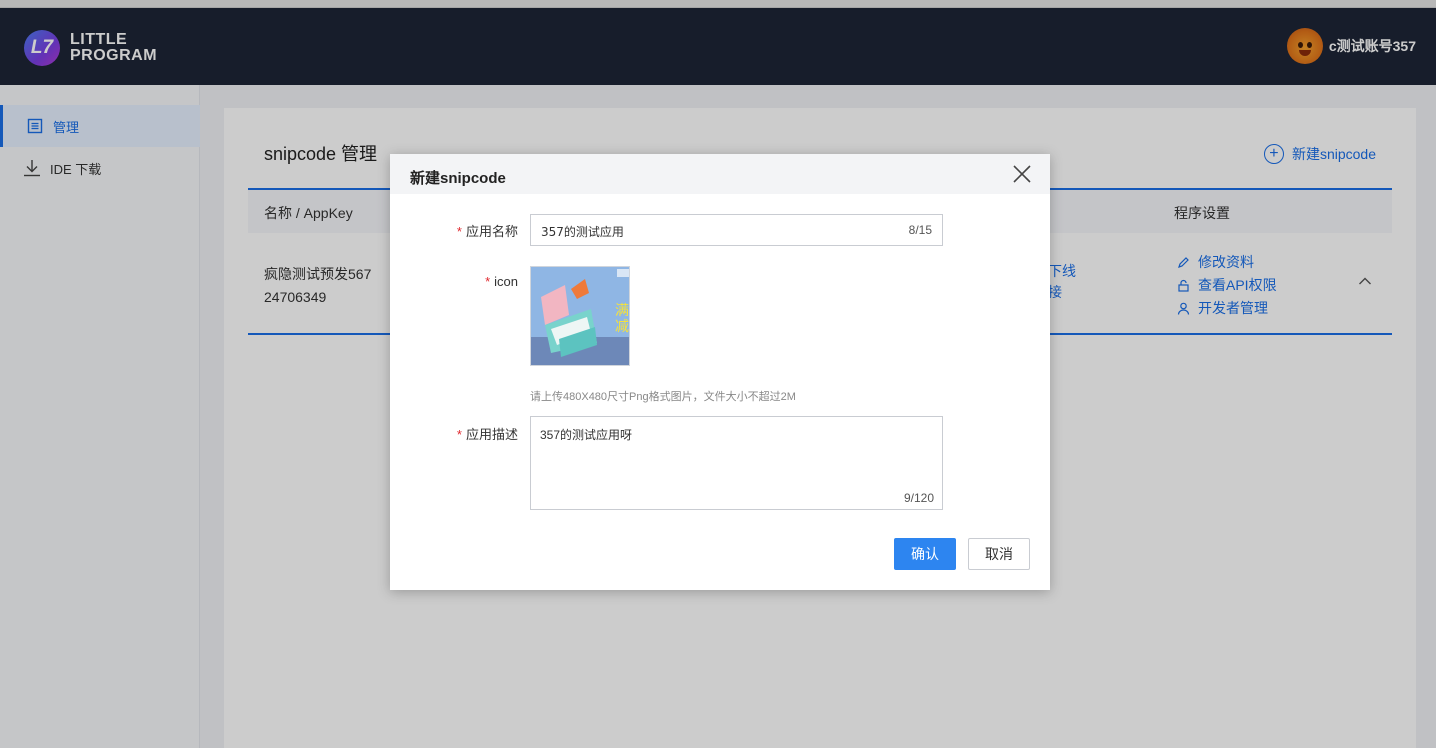  Describe the element at coordinates (463, 281) in the screenshot. I see `icon-label: * icon` at that location.